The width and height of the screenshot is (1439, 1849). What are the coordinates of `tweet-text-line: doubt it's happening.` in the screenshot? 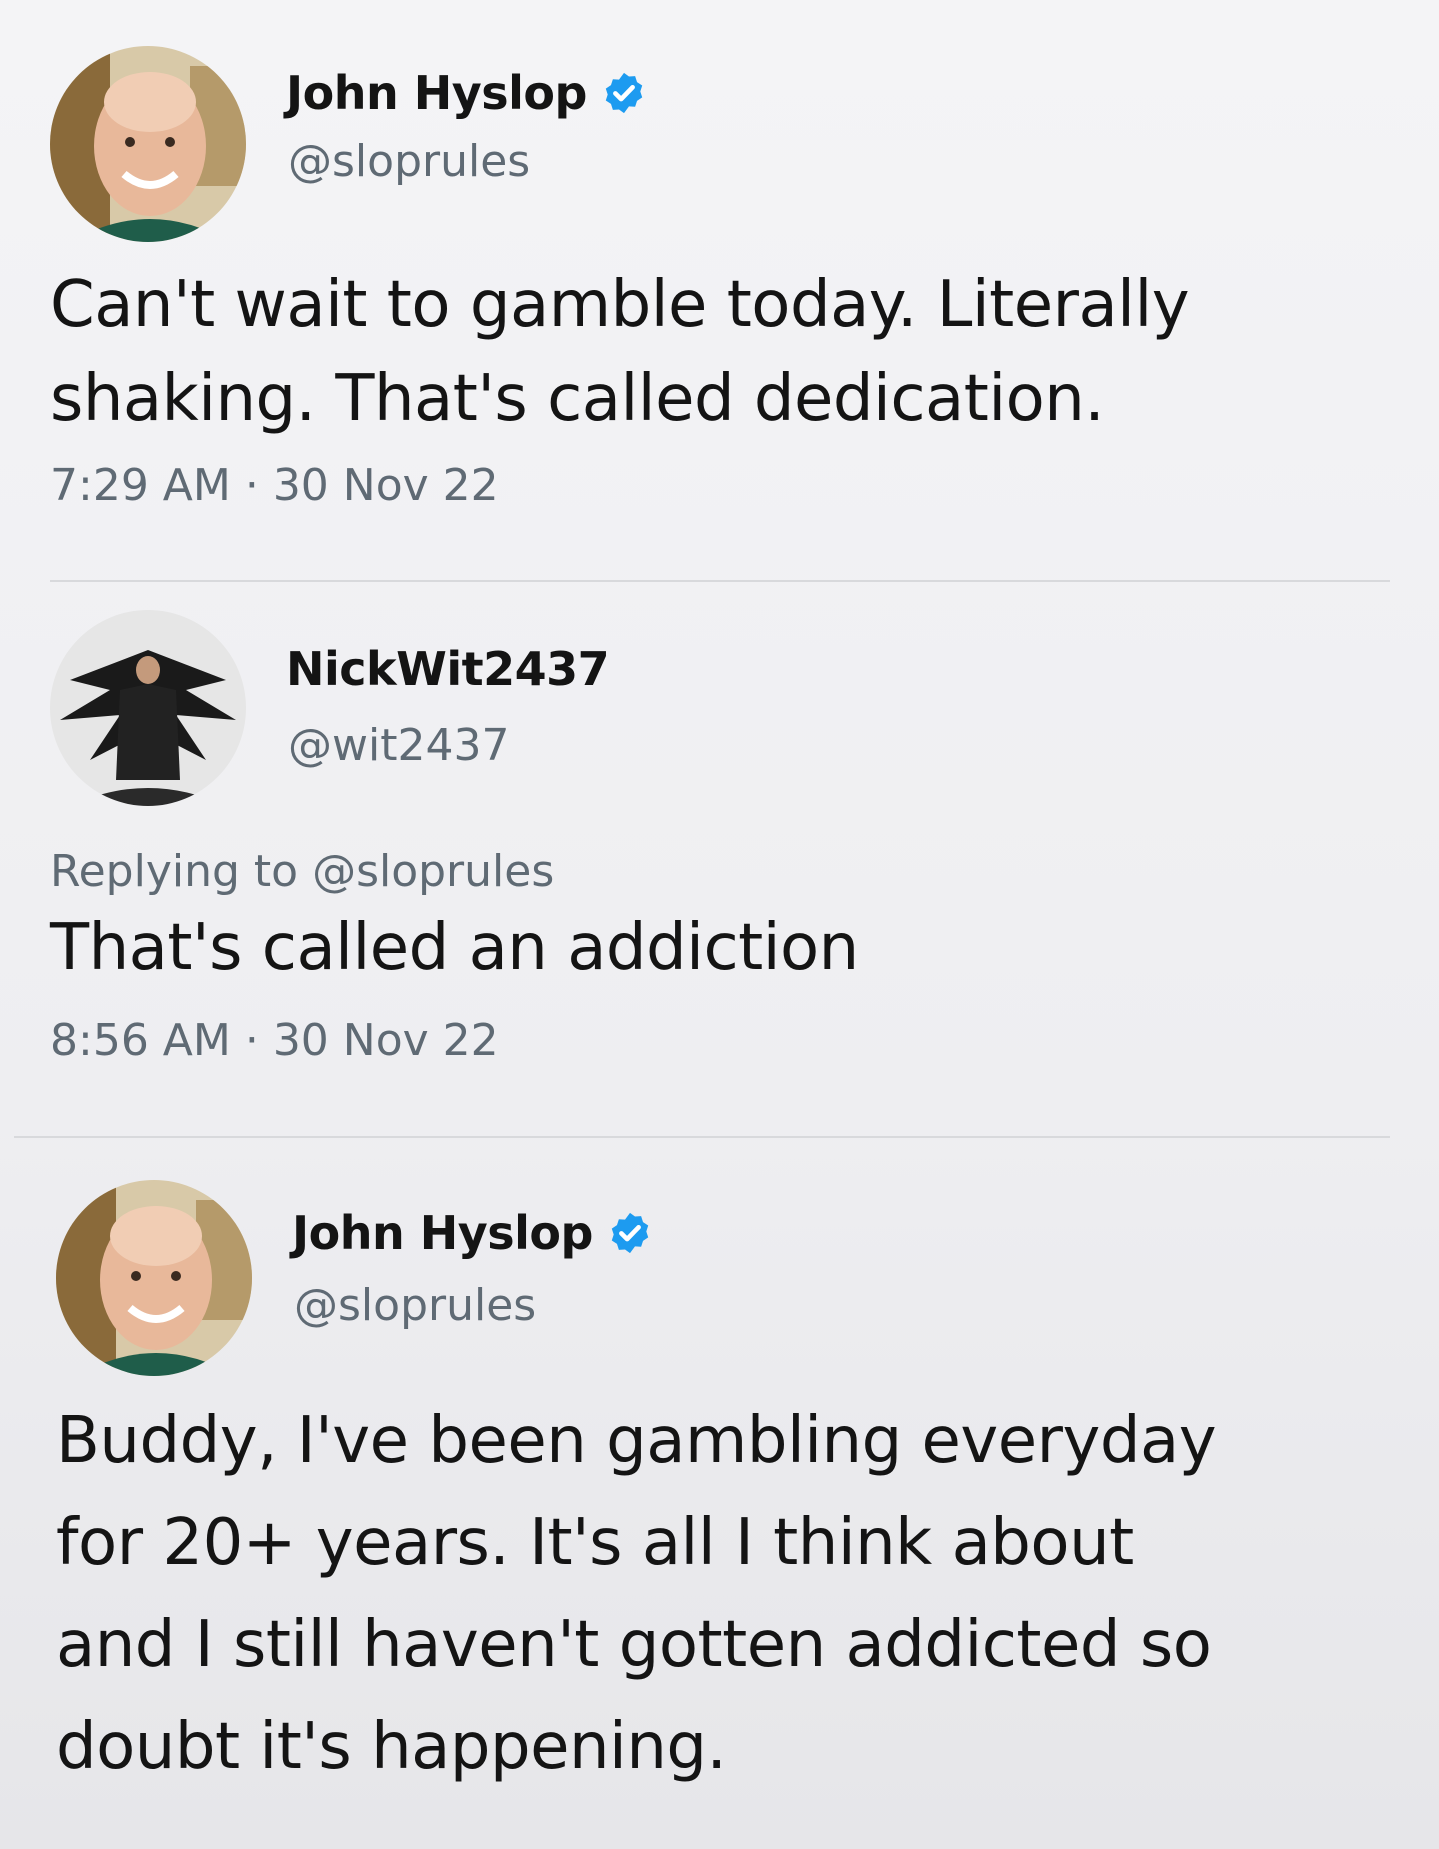 It's located at (391, 1747).